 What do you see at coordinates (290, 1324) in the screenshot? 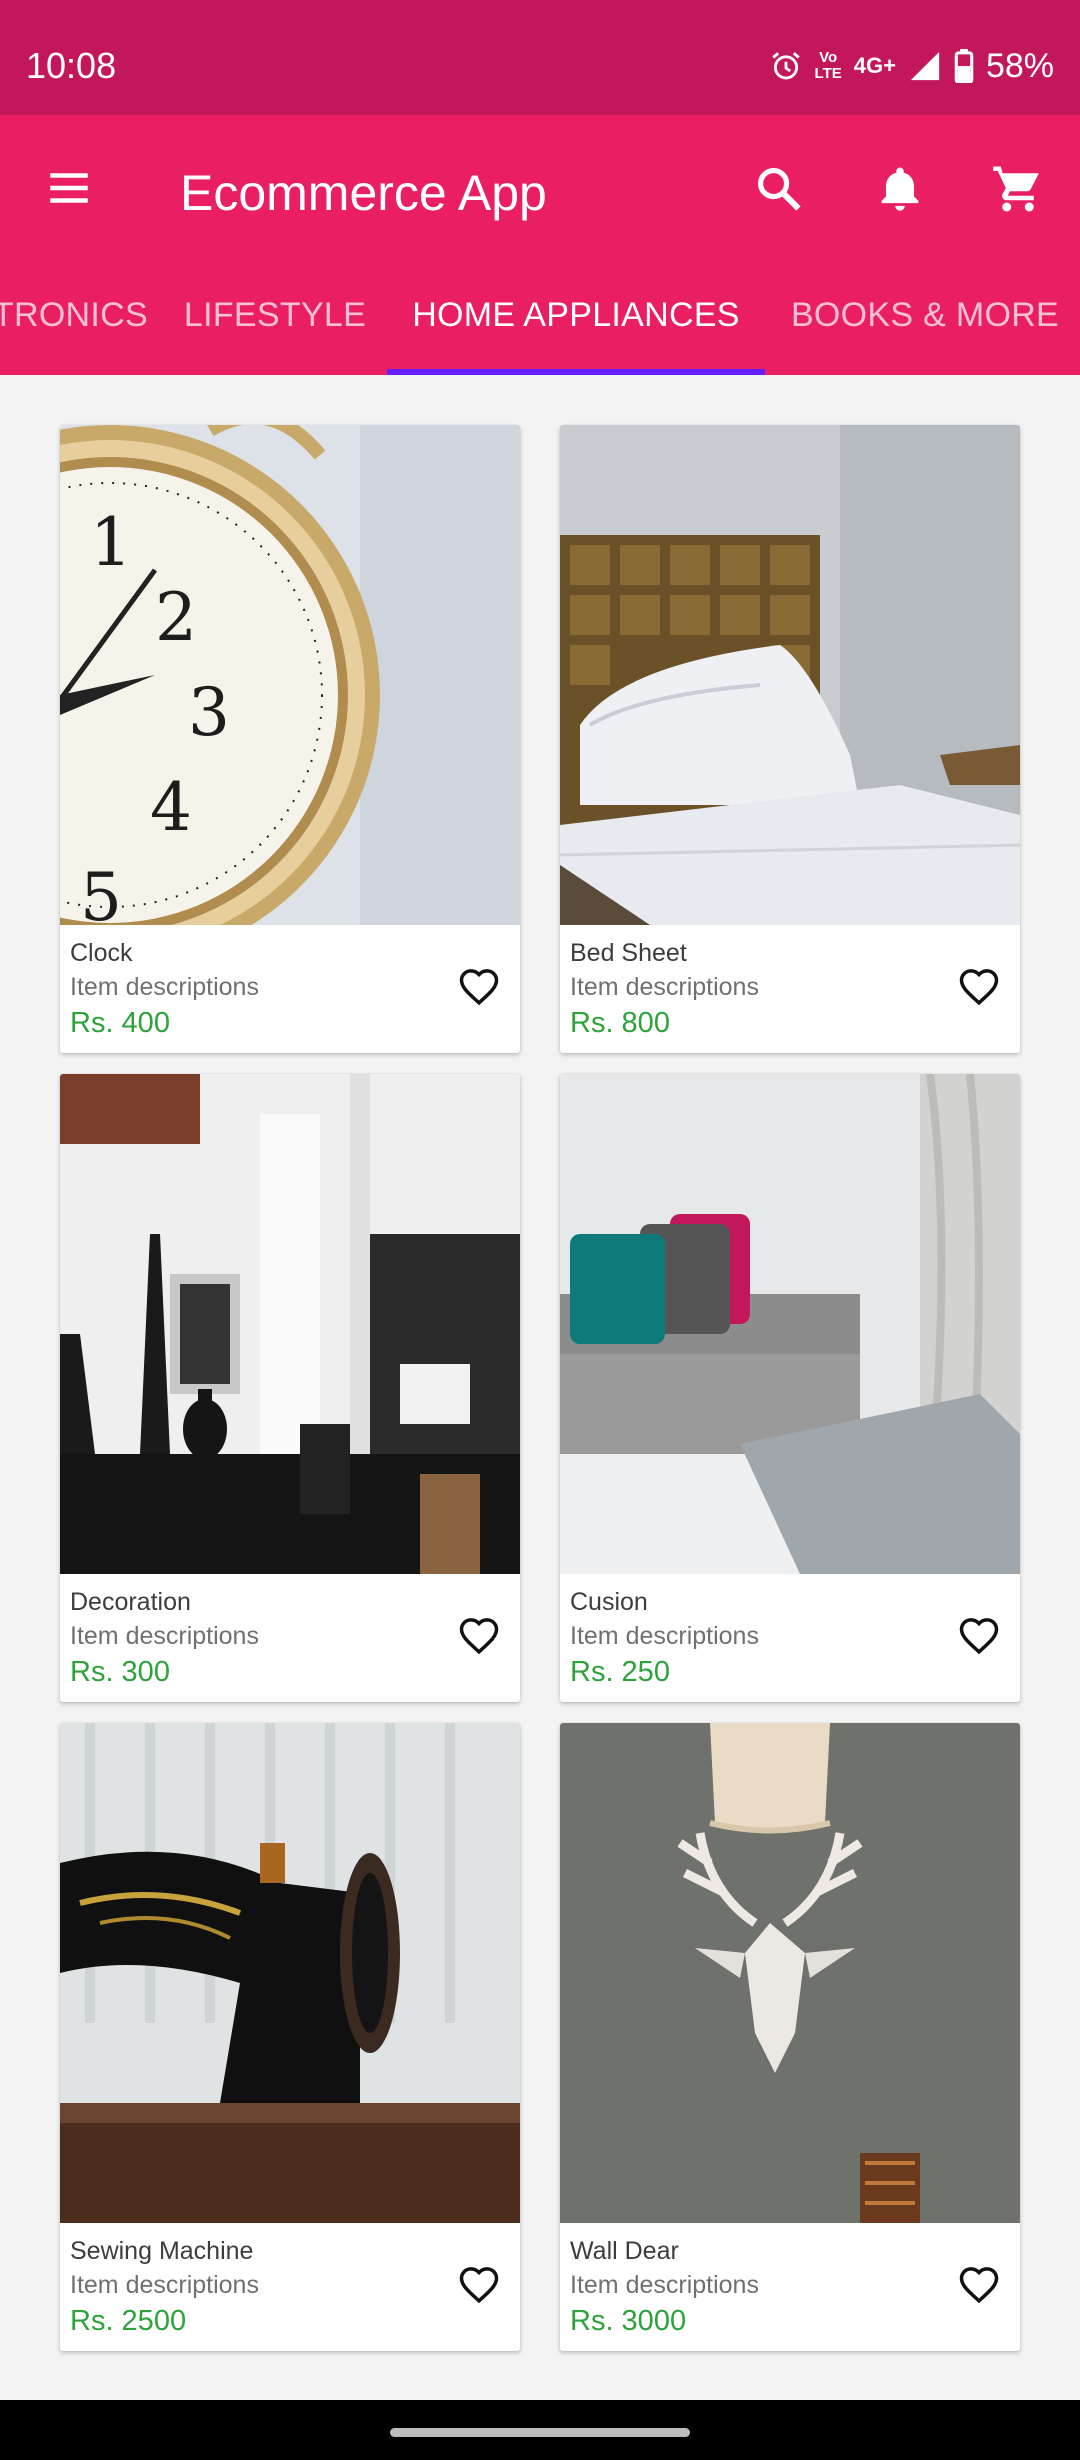
I see `product-image-decoration` at bounding box center [290, 1324].